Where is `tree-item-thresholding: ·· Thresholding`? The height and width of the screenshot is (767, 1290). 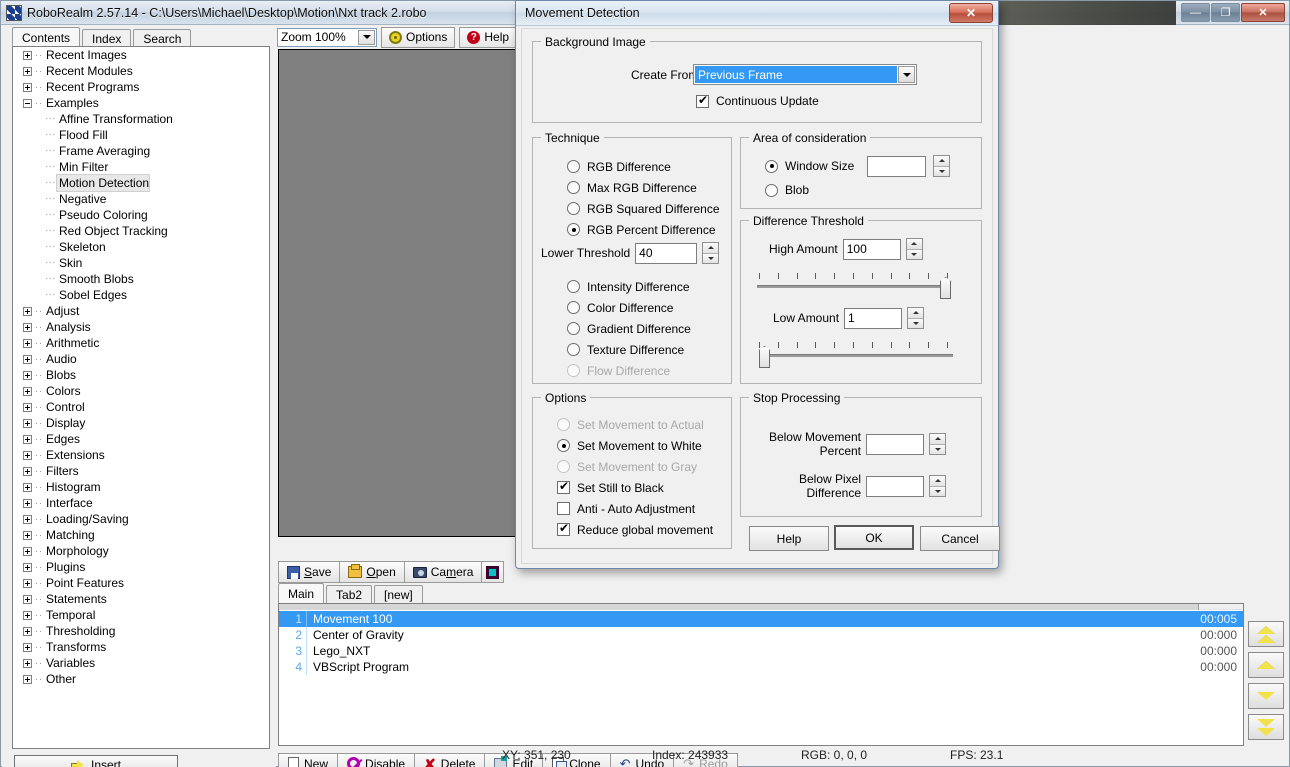
tree-item-thresholding: ·· Thresholding is located at coordinates (141, 631).